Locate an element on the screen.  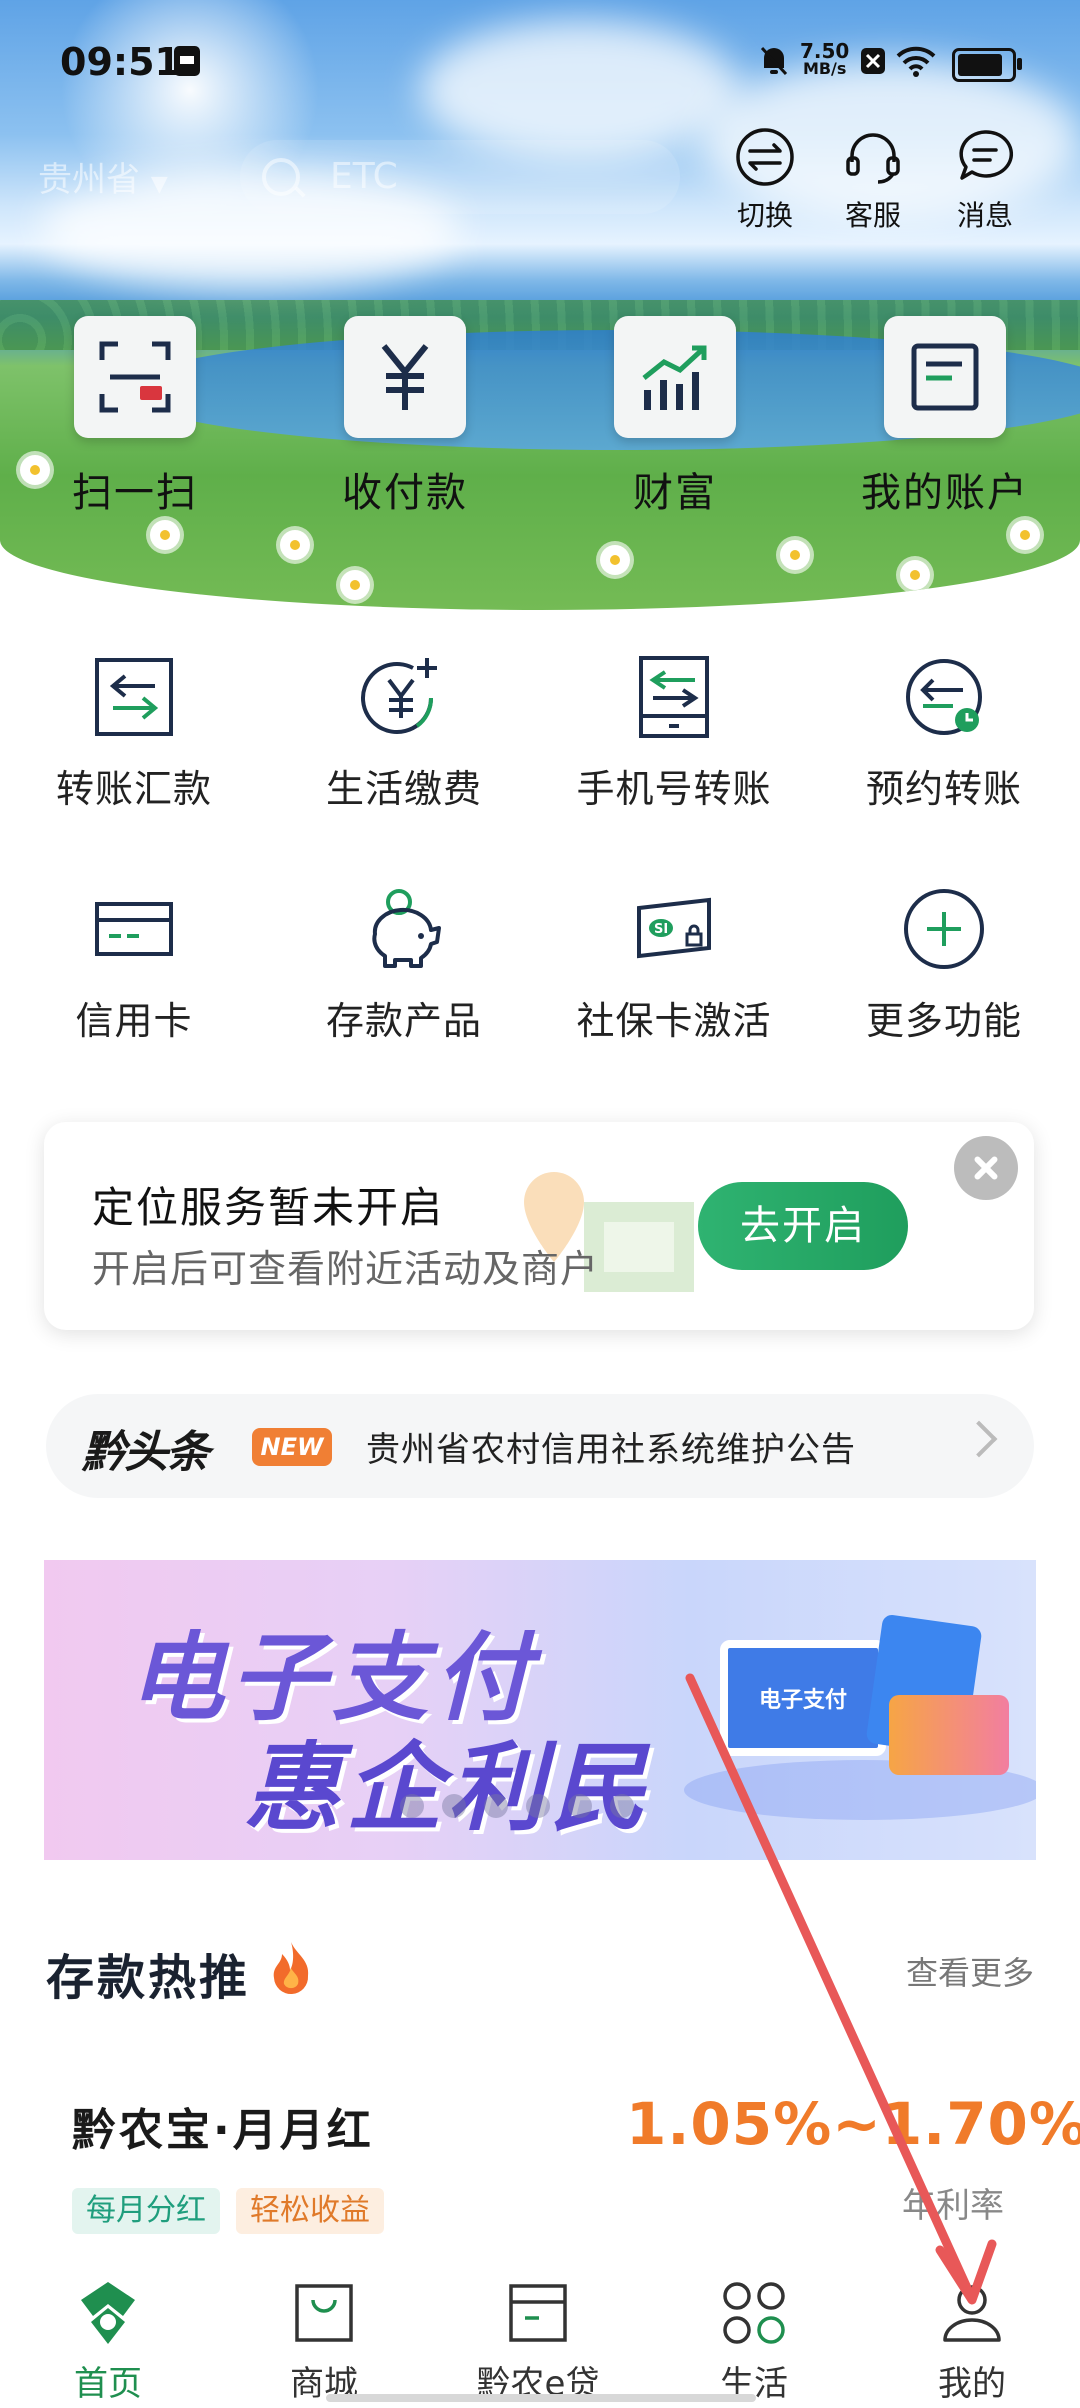
scan-icon is located at coordinates (135, 377).